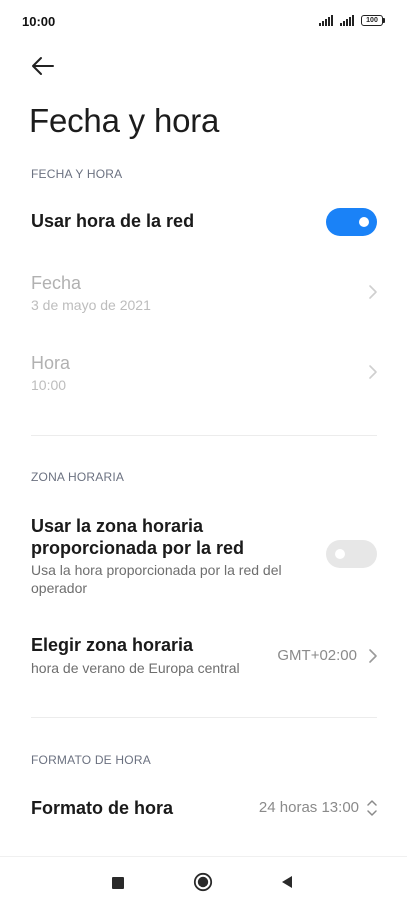 This screenshot has width=407, height=906. What do you see at coordinates (78, 477) in the screenshot?
I see `section-header-time-zone: ZONA HORARIA` at bounding box center [78, 477].